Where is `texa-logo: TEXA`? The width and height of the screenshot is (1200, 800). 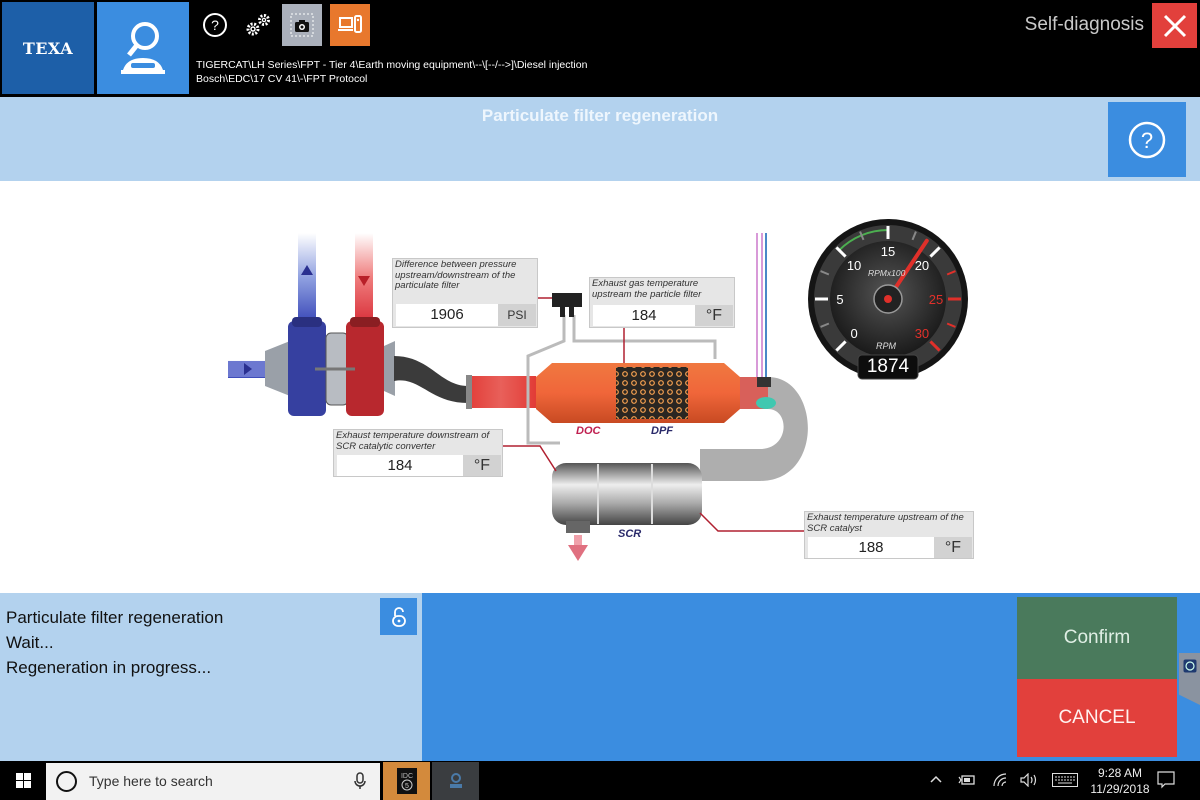
texa-logo: TEXA is located at coordinates (48, 48).